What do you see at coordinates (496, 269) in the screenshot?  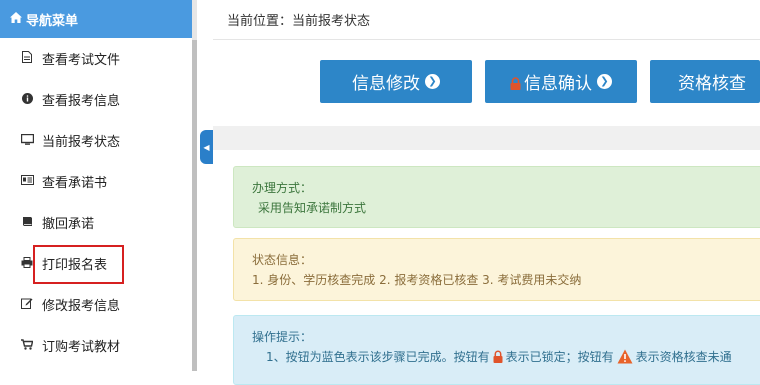 I see `status-panel: 状态信息： 1. 身份、学历核查完成 2. 报考资格已核查 3. 考试费用未交纳` at bounding box center [496, 269].